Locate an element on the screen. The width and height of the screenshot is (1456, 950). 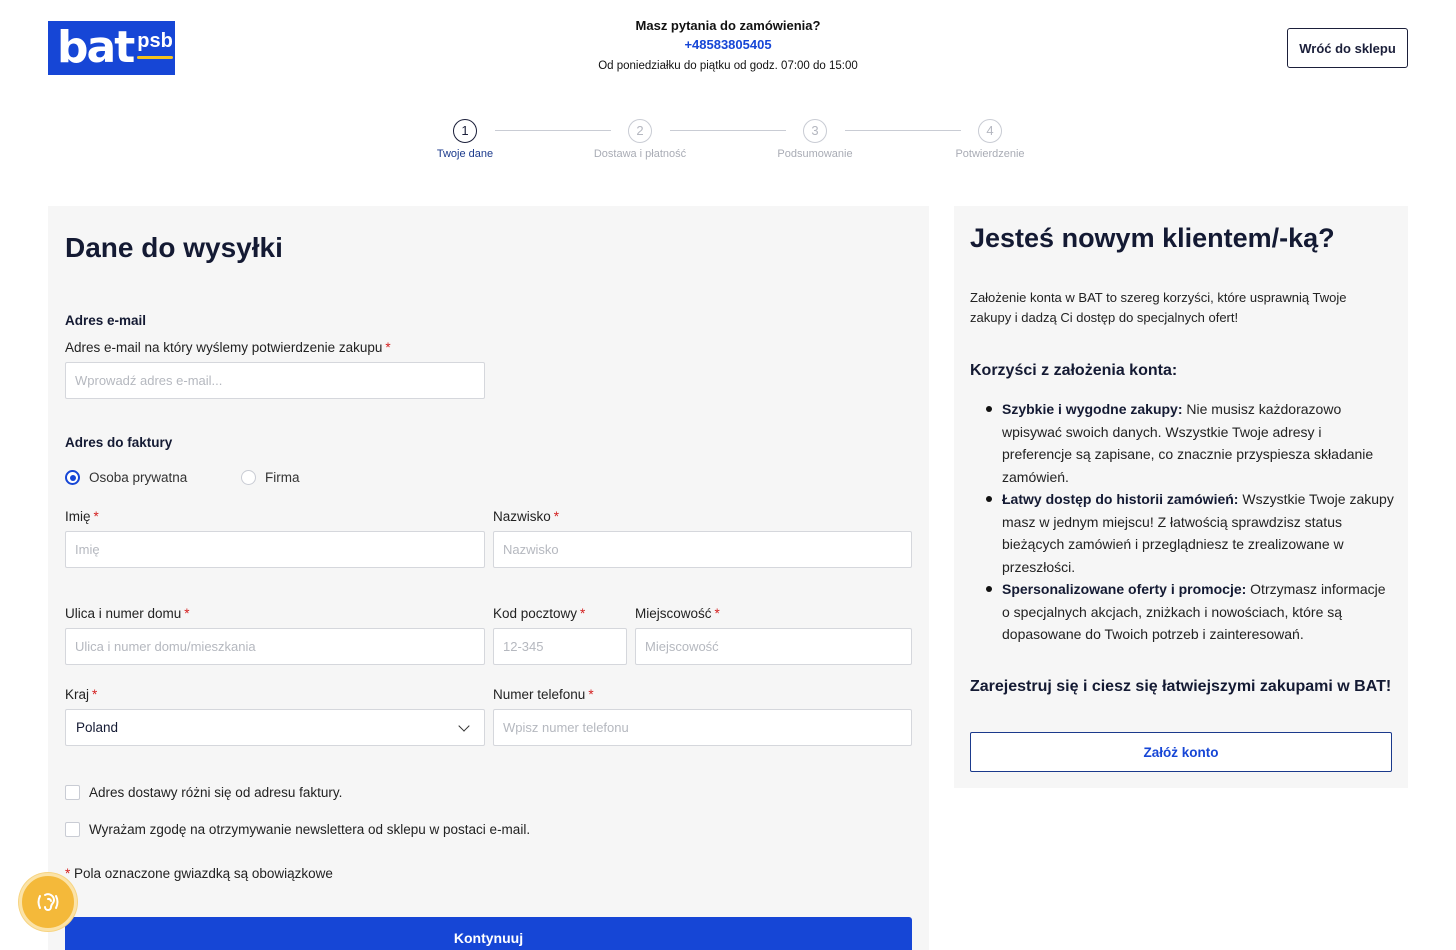
phone-label-text: Numer telefonu is located at coordinates (539, 694).